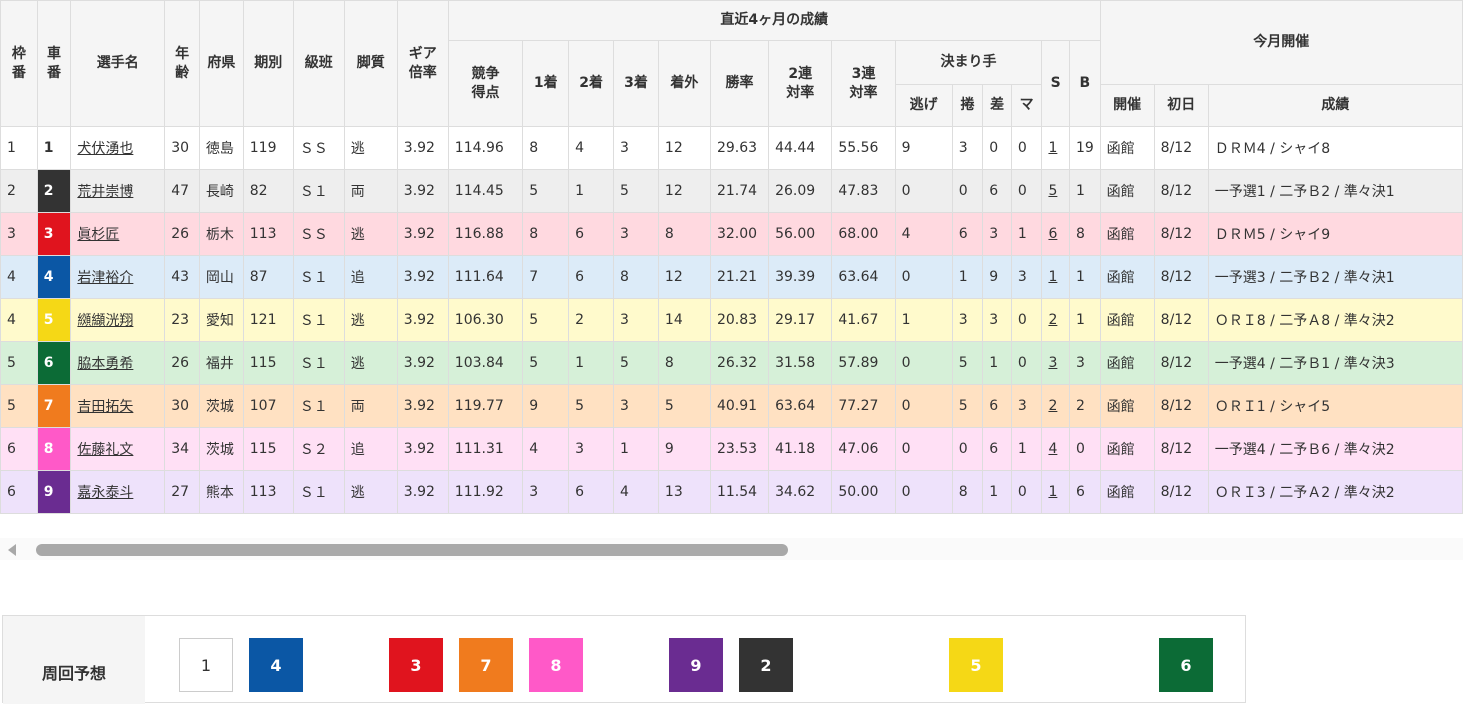 This screenshot has width=1463, height=704. What do you see at coordinates (268, 406) in the screenshot?
I see `cell-term: 107` at bounding box center [268, 406].